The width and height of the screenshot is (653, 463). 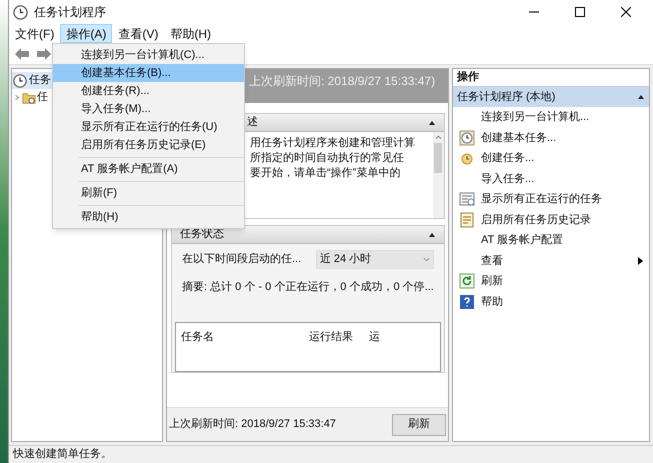 What do you see at coordinates (467, 199) in the screenshot?
I see `list-icon` at bounding box center [467, 199].